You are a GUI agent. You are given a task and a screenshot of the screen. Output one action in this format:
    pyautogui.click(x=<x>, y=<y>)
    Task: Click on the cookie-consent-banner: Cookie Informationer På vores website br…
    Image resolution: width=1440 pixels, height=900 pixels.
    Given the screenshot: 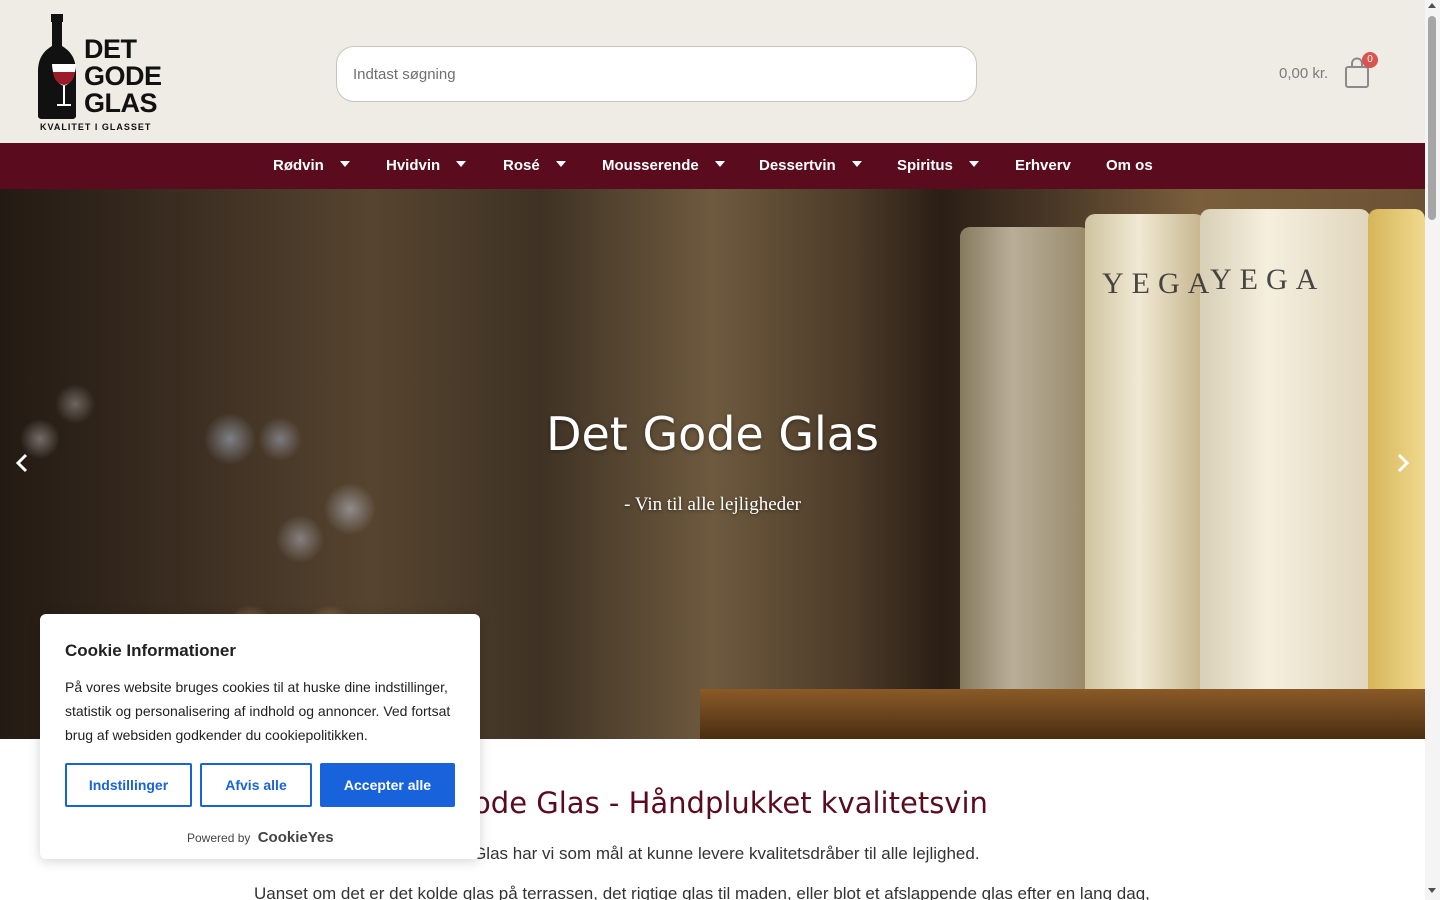 What is the action you would take?
    pyautogui.click(x=260, y=736)
    